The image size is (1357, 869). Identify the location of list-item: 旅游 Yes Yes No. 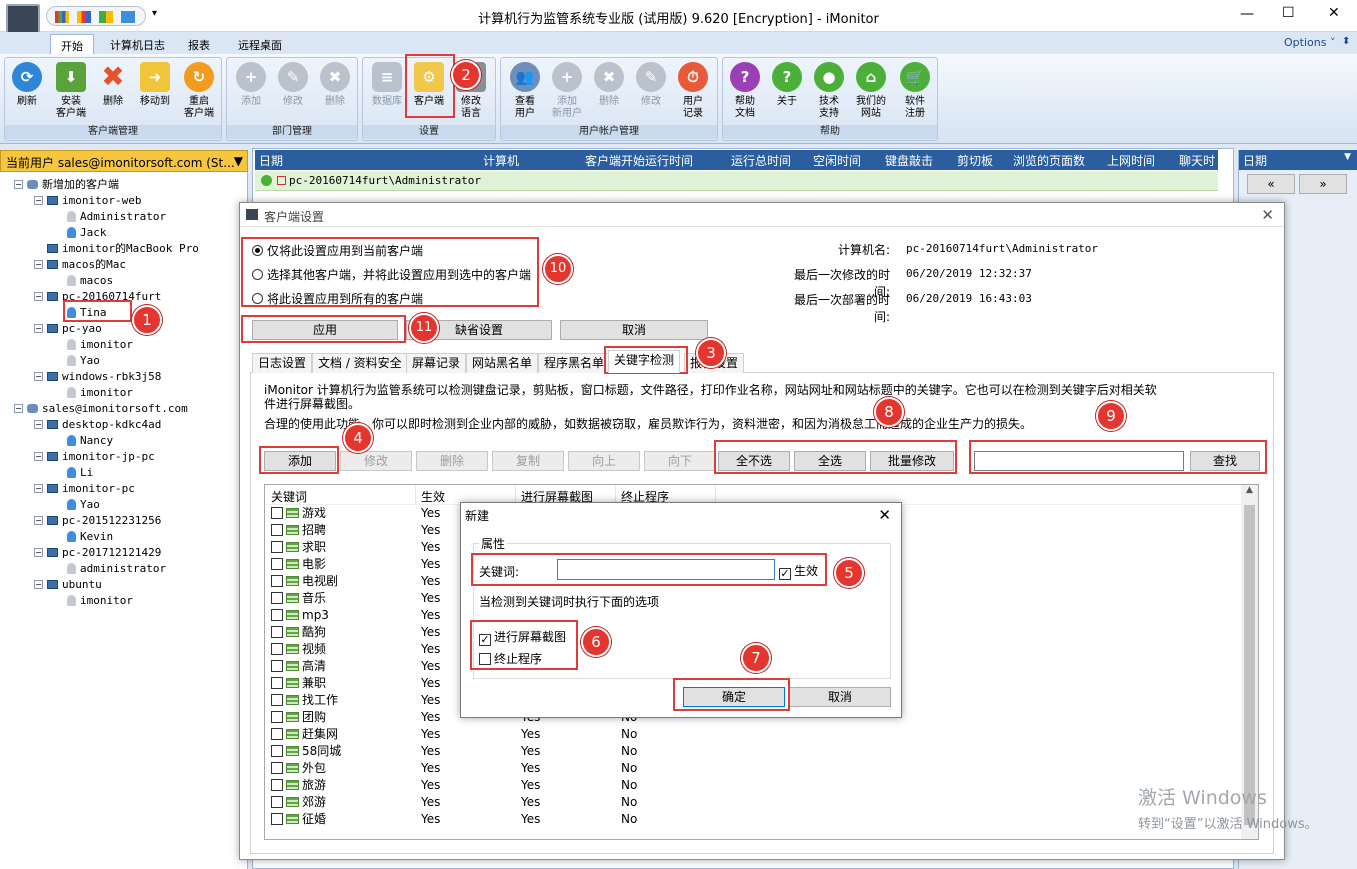
(761, 785).